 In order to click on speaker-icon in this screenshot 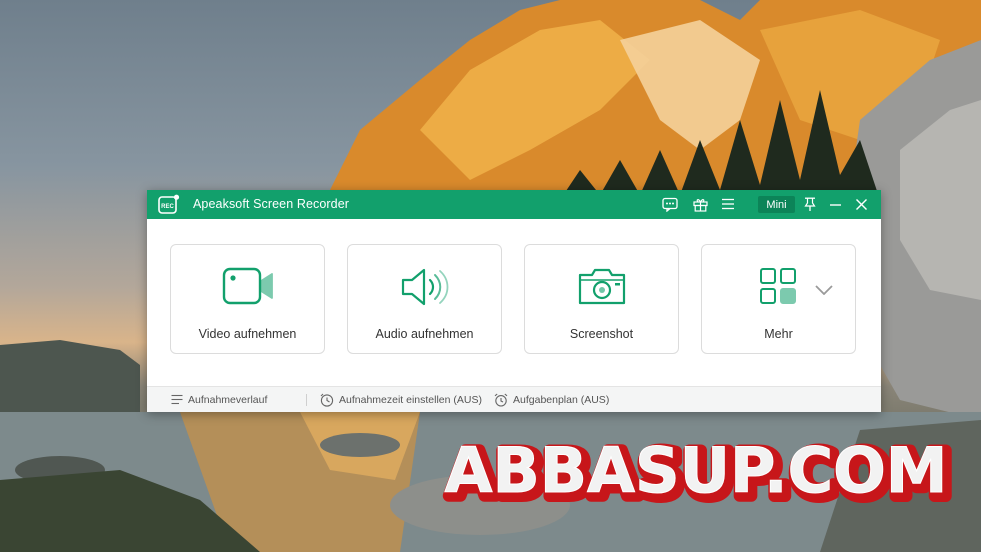, I will do `click(424, 287)`.